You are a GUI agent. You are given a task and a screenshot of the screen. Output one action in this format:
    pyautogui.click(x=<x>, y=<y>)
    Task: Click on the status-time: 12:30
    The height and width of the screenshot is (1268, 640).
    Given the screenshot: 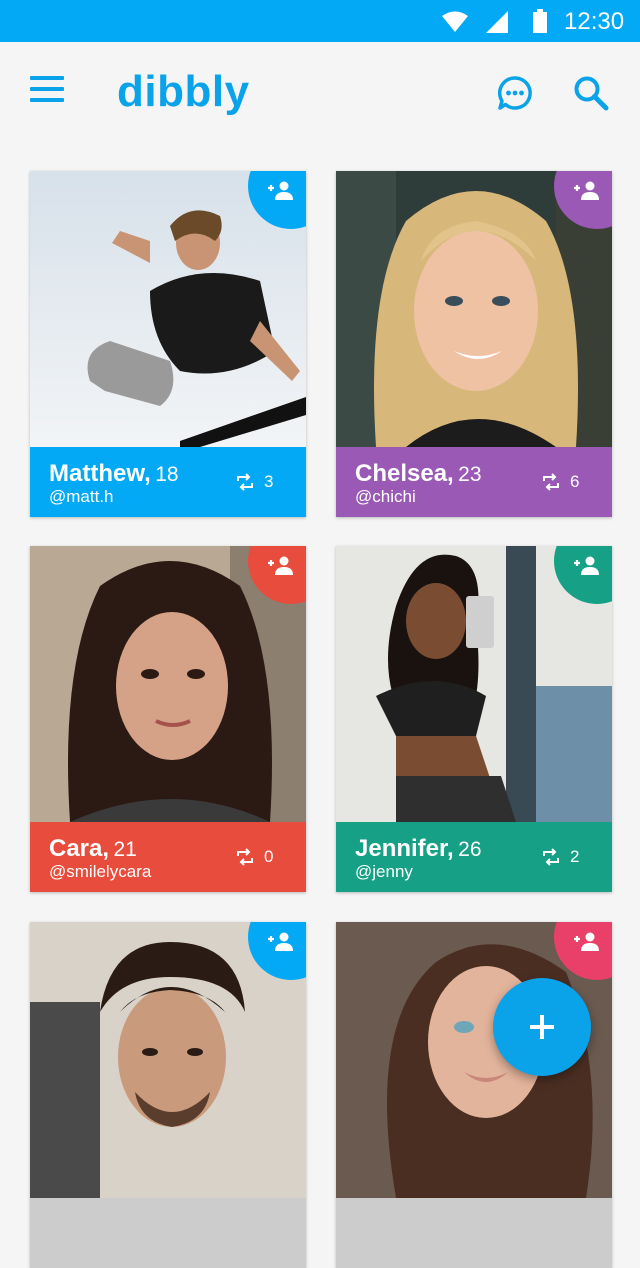 What is the action you would take?
    pyautogui.click(x=594, y=21)
    